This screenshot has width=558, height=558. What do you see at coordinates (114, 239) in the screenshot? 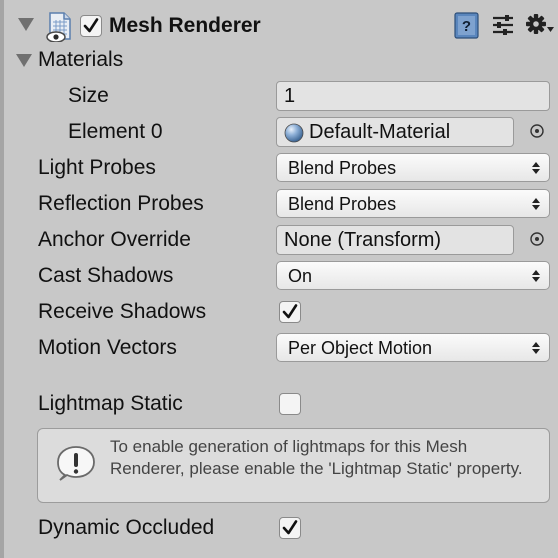
I see `anchor-override-label: Anchor Override` at bounding box center [114, 239].